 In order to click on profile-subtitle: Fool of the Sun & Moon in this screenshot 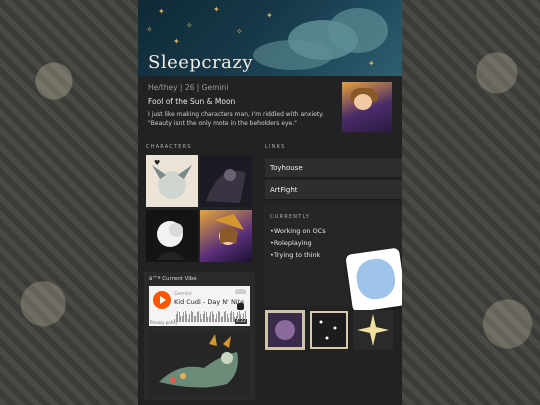, I will do `click(192, 101)`.